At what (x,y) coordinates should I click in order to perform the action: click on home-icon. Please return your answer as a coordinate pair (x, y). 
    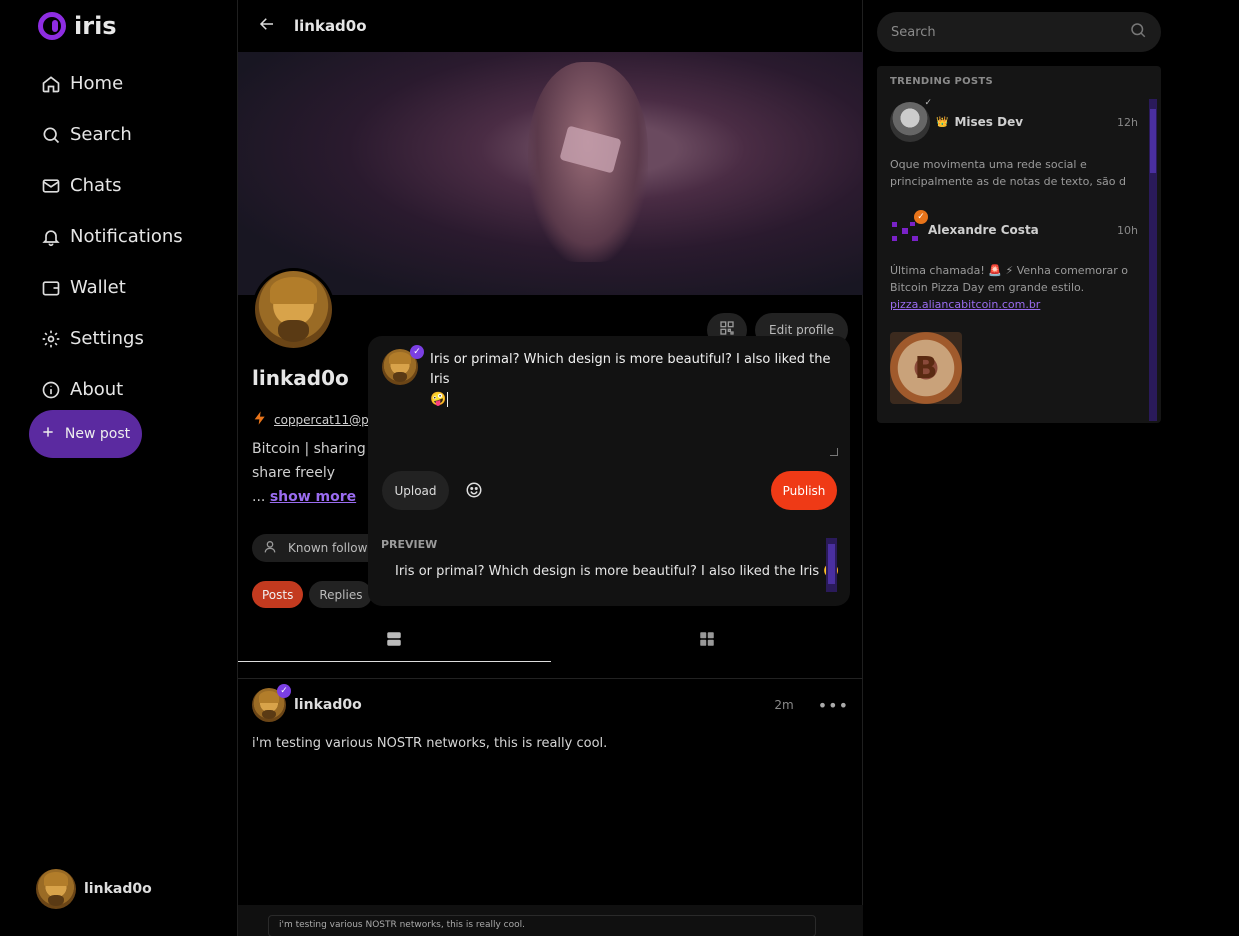
    Looking at the image, I should click on (51, 84).